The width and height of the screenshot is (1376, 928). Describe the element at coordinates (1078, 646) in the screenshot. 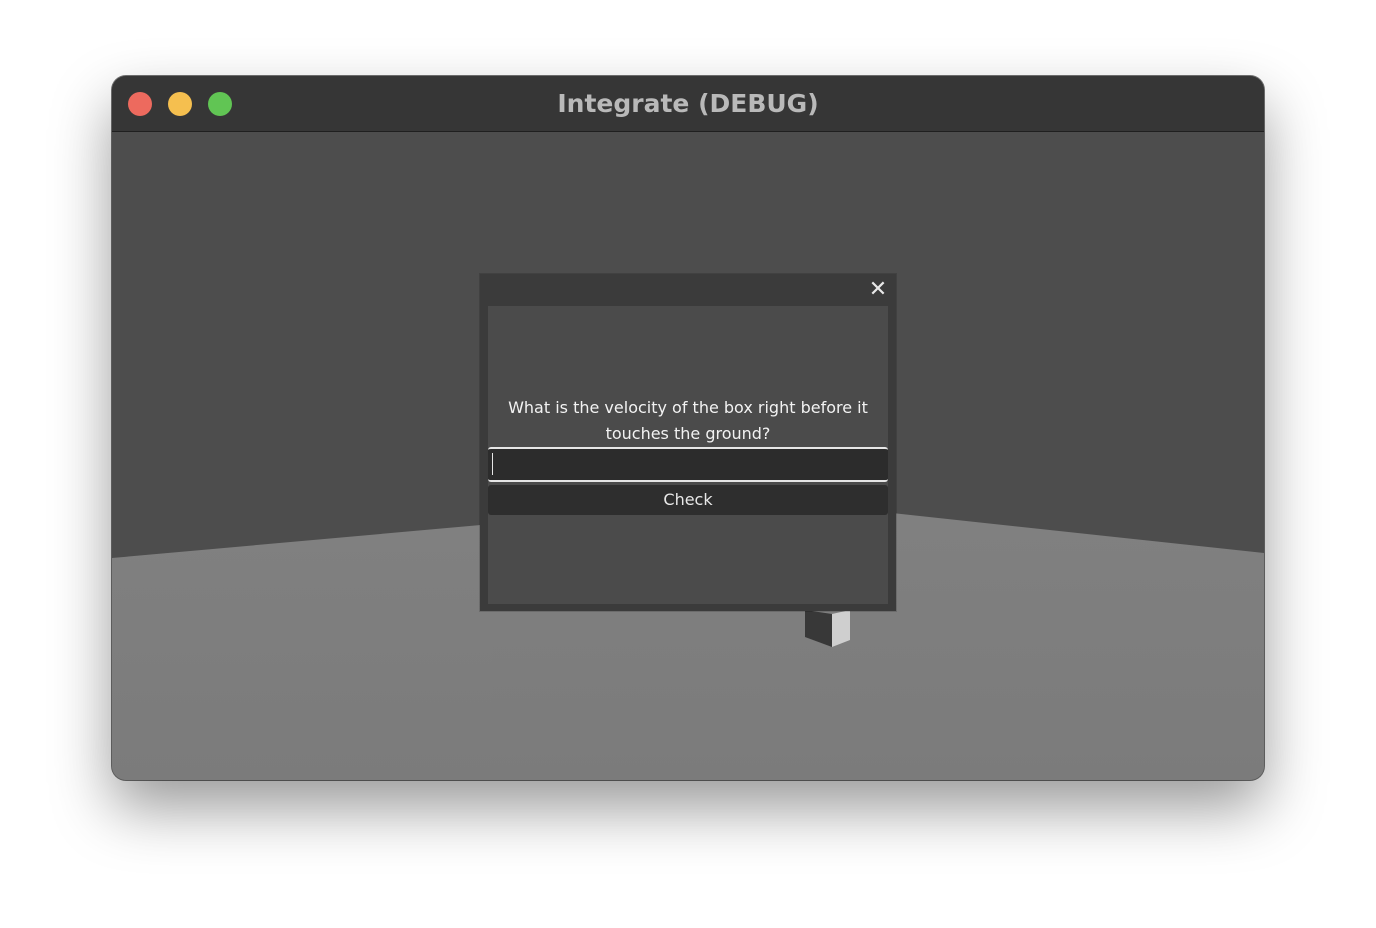

I see `ground-right` at that location.